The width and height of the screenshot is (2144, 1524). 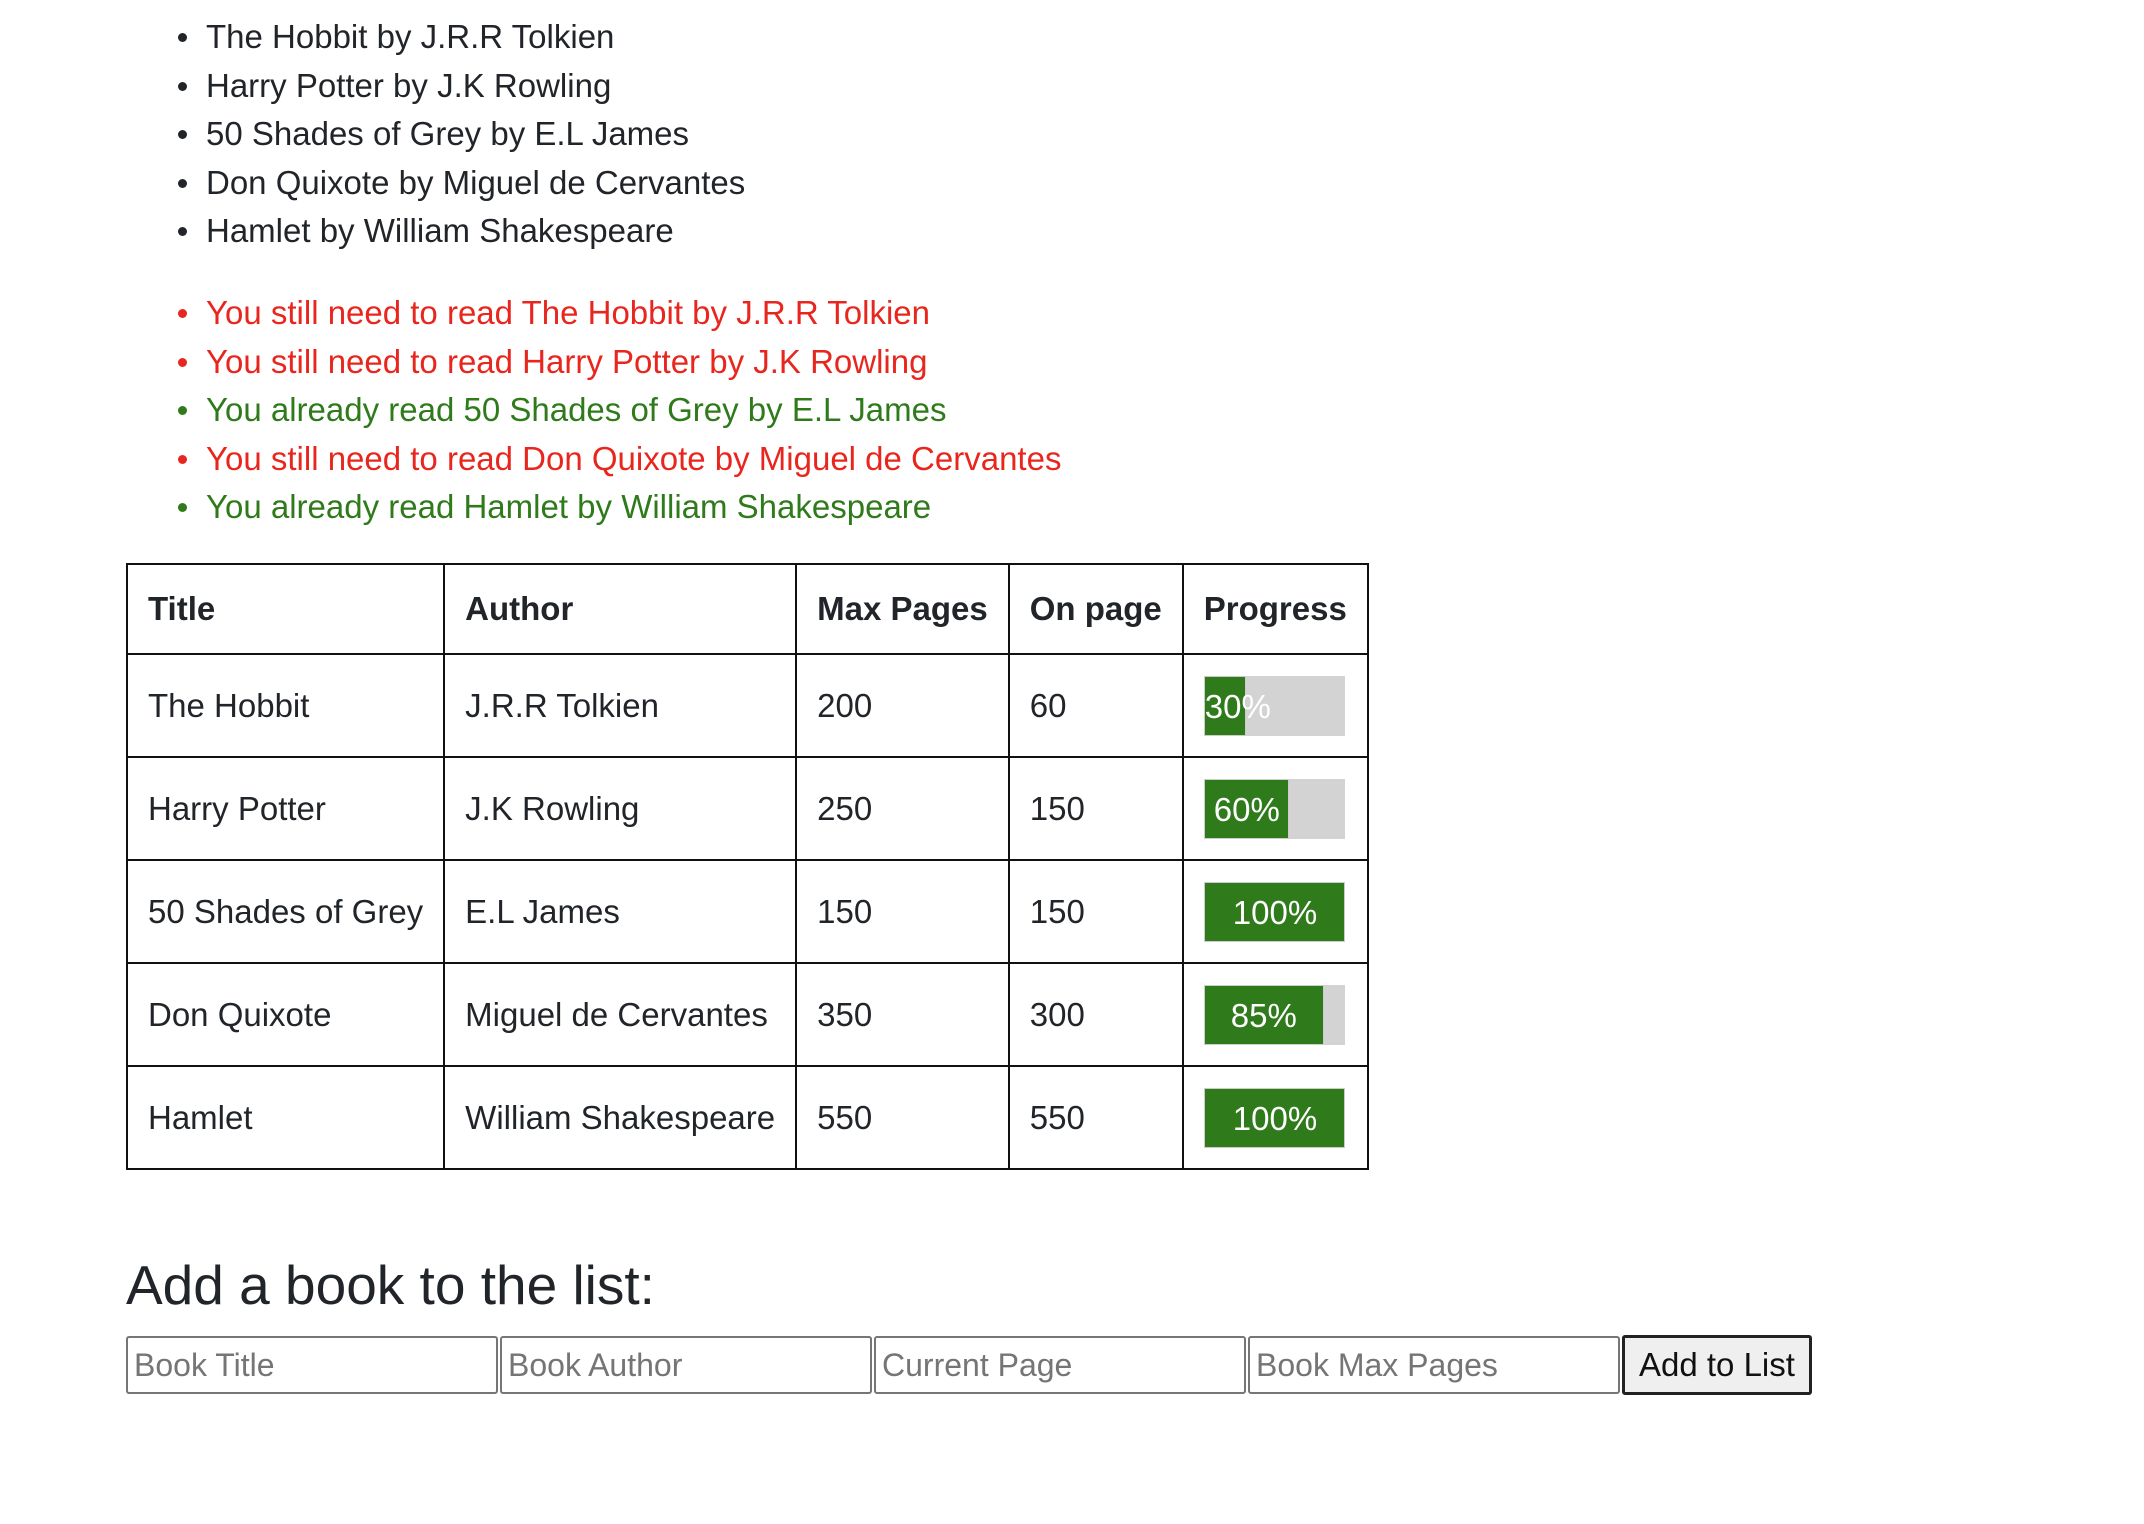 I want to click on cell-progress: 30%, so click(x=1275, y=705).